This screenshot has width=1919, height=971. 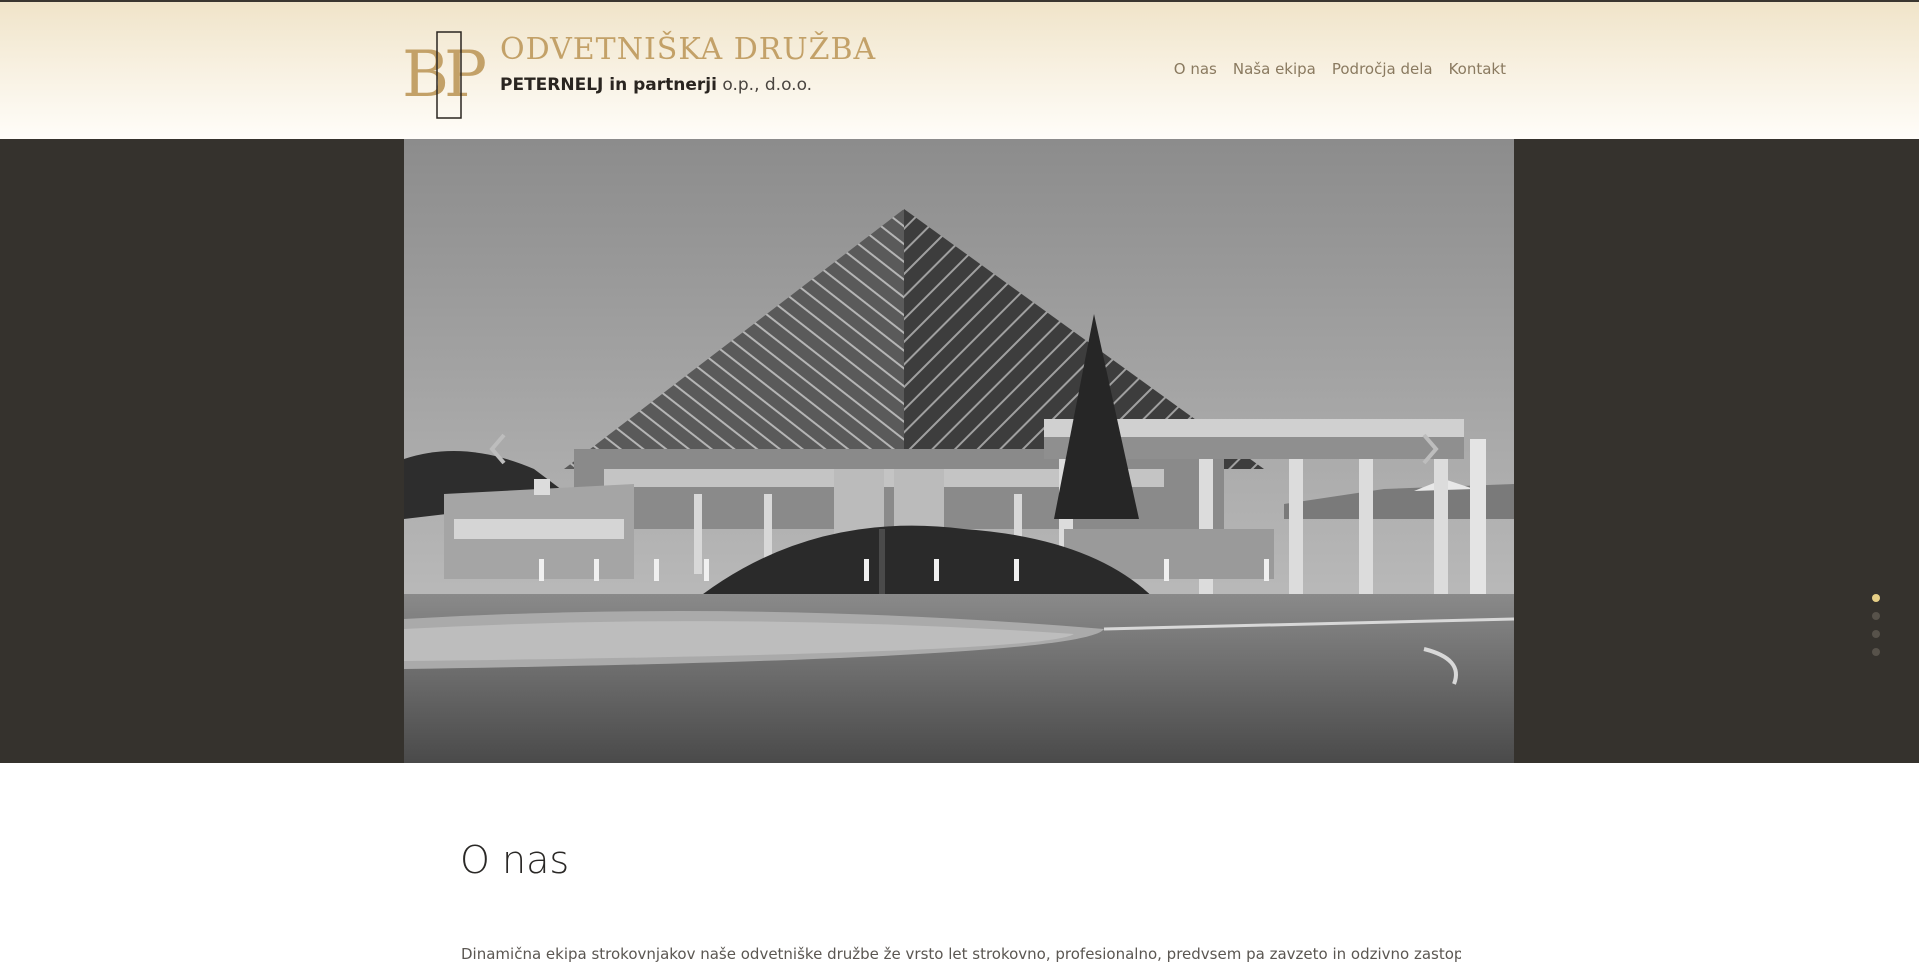 I want to click on slider-next-icon, so click(x=1429, y=449).